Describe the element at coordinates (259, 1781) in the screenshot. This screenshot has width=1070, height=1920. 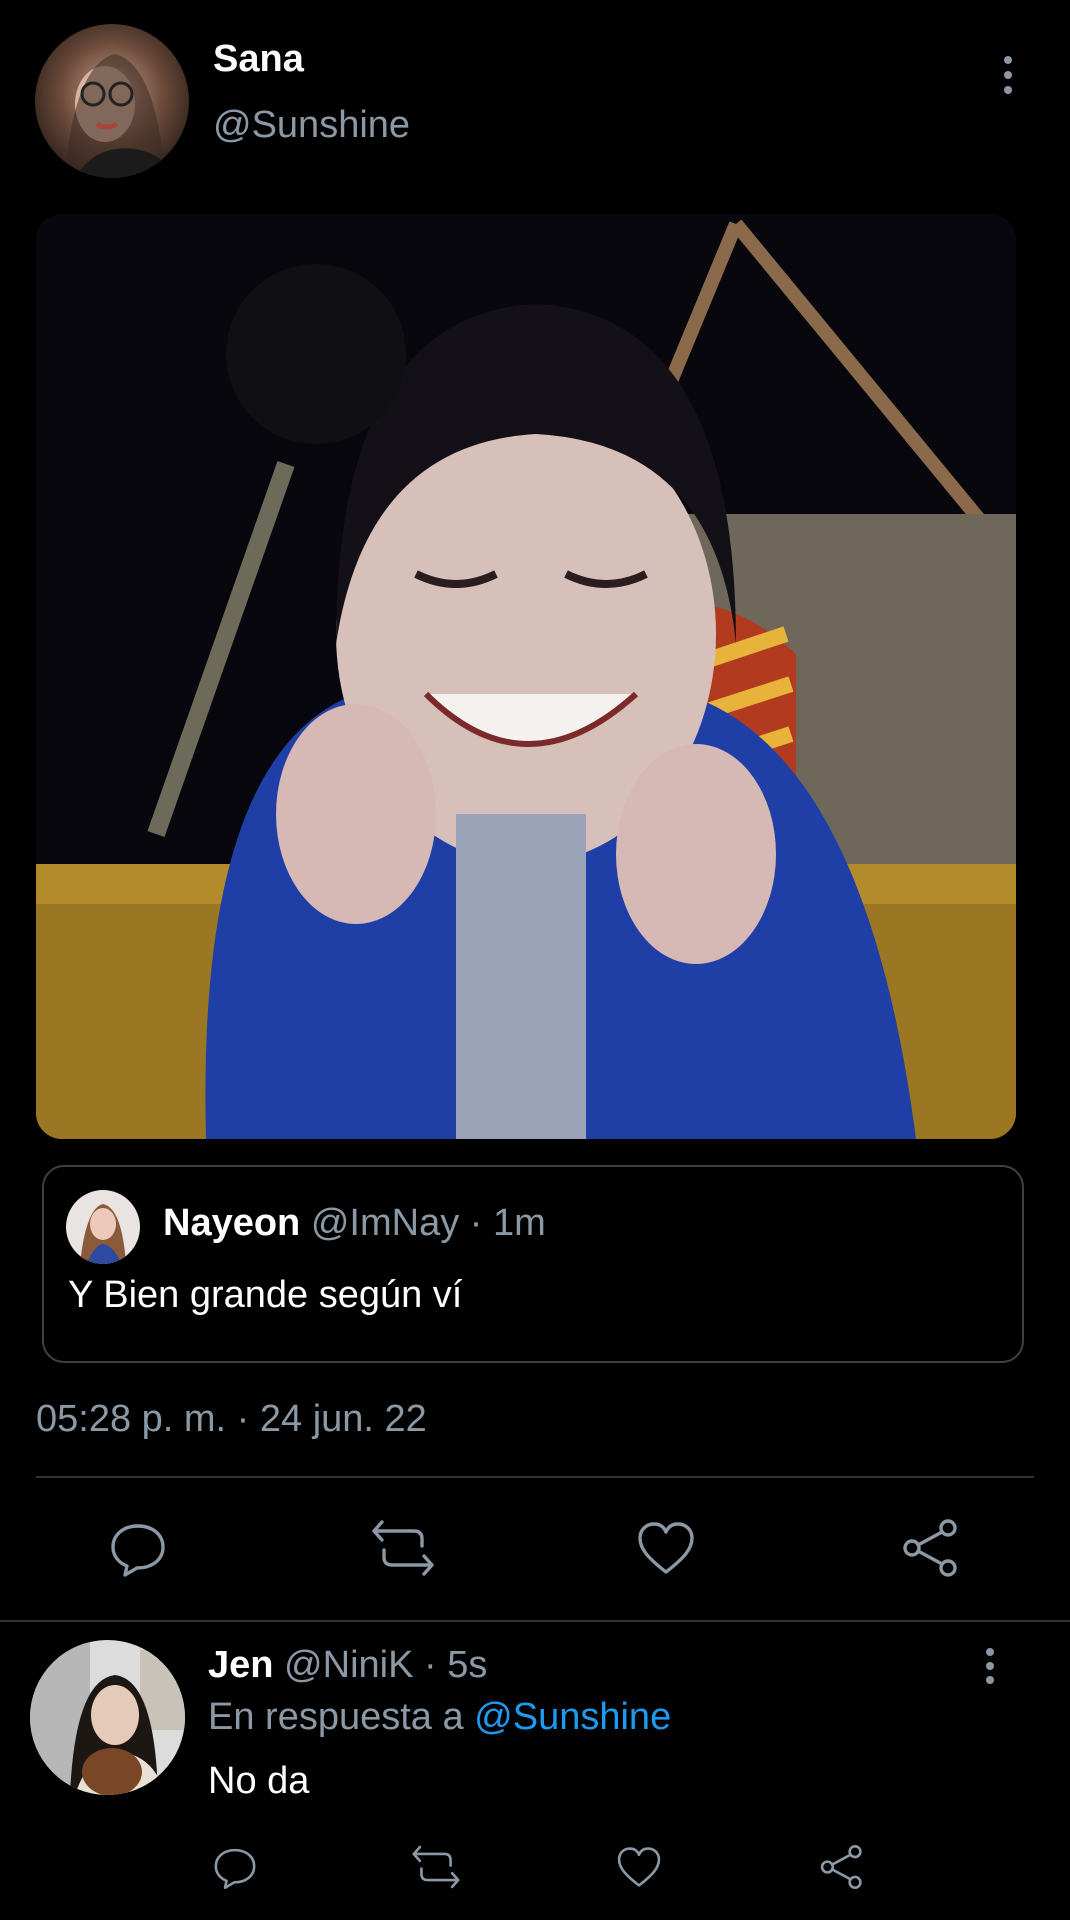
I see `reply-text: No da` at that location.